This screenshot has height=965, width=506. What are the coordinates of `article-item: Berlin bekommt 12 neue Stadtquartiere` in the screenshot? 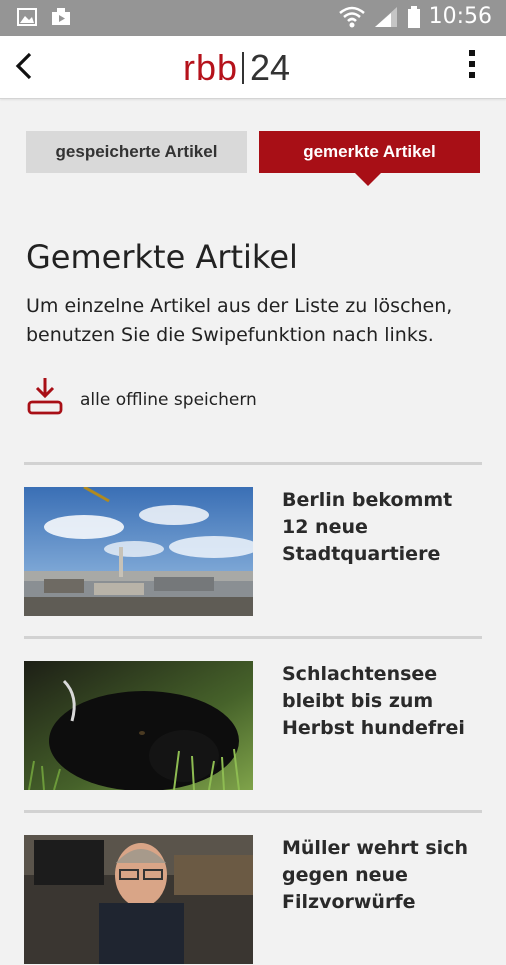 It's located at (253, 552).